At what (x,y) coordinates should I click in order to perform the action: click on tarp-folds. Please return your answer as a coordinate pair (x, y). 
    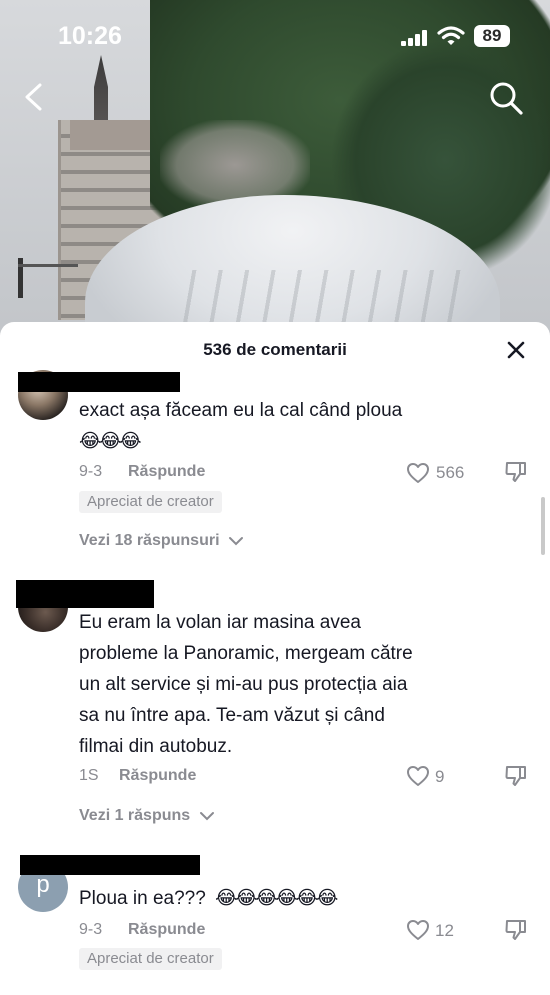
    Looking at the image, I should click on (320, 300).